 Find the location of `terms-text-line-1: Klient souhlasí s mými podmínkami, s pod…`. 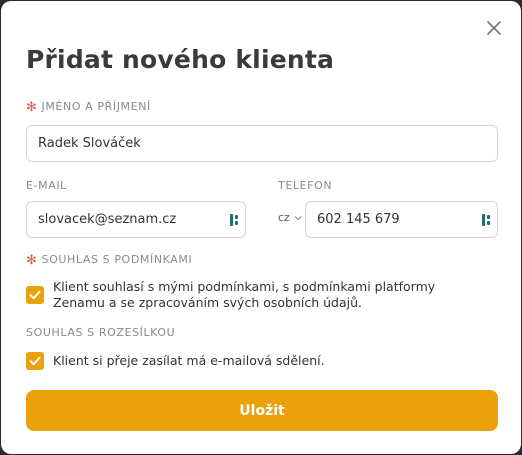

terms-text-line-1: Klient souhlasí s mými podmínkami, s pod… is located at coordinates (244, 286).